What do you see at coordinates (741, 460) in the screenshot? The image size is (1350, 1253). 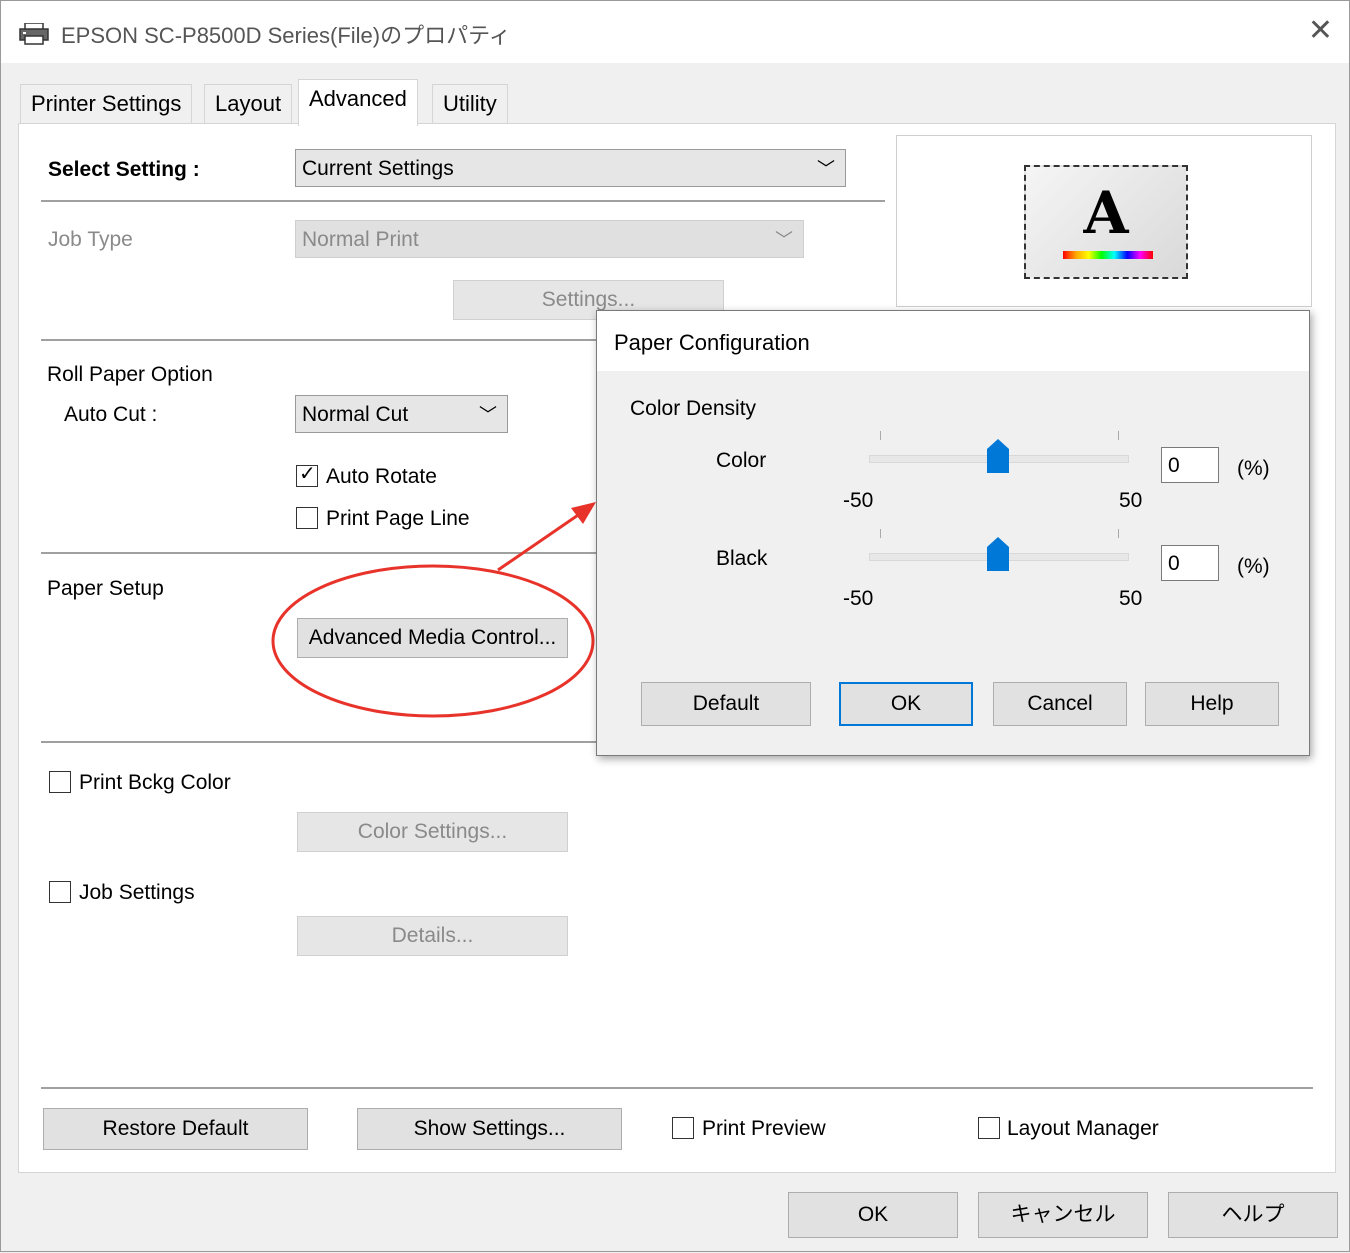 I see `color-slider-label: Color` at bounding box center [741, 460].